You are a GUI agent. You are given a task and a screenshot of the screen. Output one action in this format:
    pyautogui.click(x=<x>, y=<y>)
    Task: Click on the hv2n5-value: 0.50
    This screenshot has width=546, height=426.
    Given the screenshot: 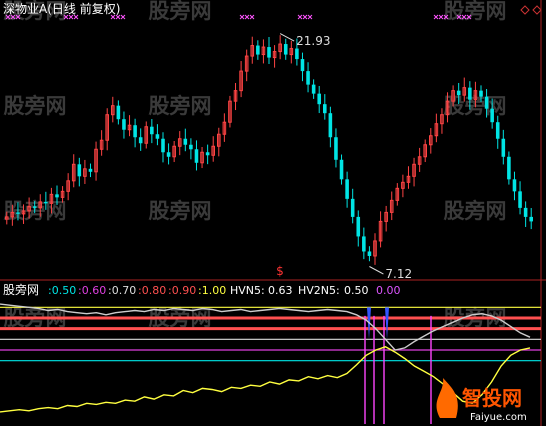 What is the action you would take?
    pyautogui.click(x=356, y=290)
    